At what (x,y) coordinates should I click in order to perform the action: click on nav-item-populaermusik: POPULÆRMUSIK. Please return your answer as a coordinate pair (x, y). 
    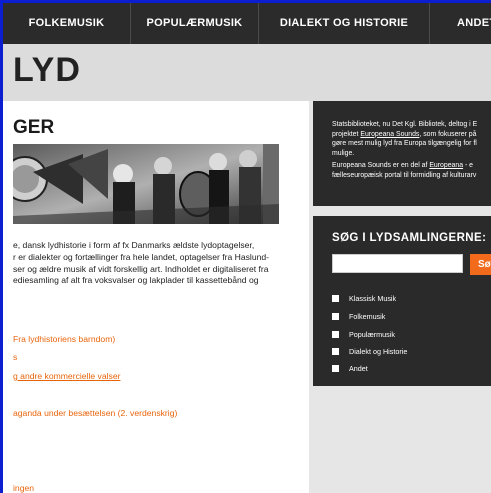
    Looking at the image, I should click on (195, 23).